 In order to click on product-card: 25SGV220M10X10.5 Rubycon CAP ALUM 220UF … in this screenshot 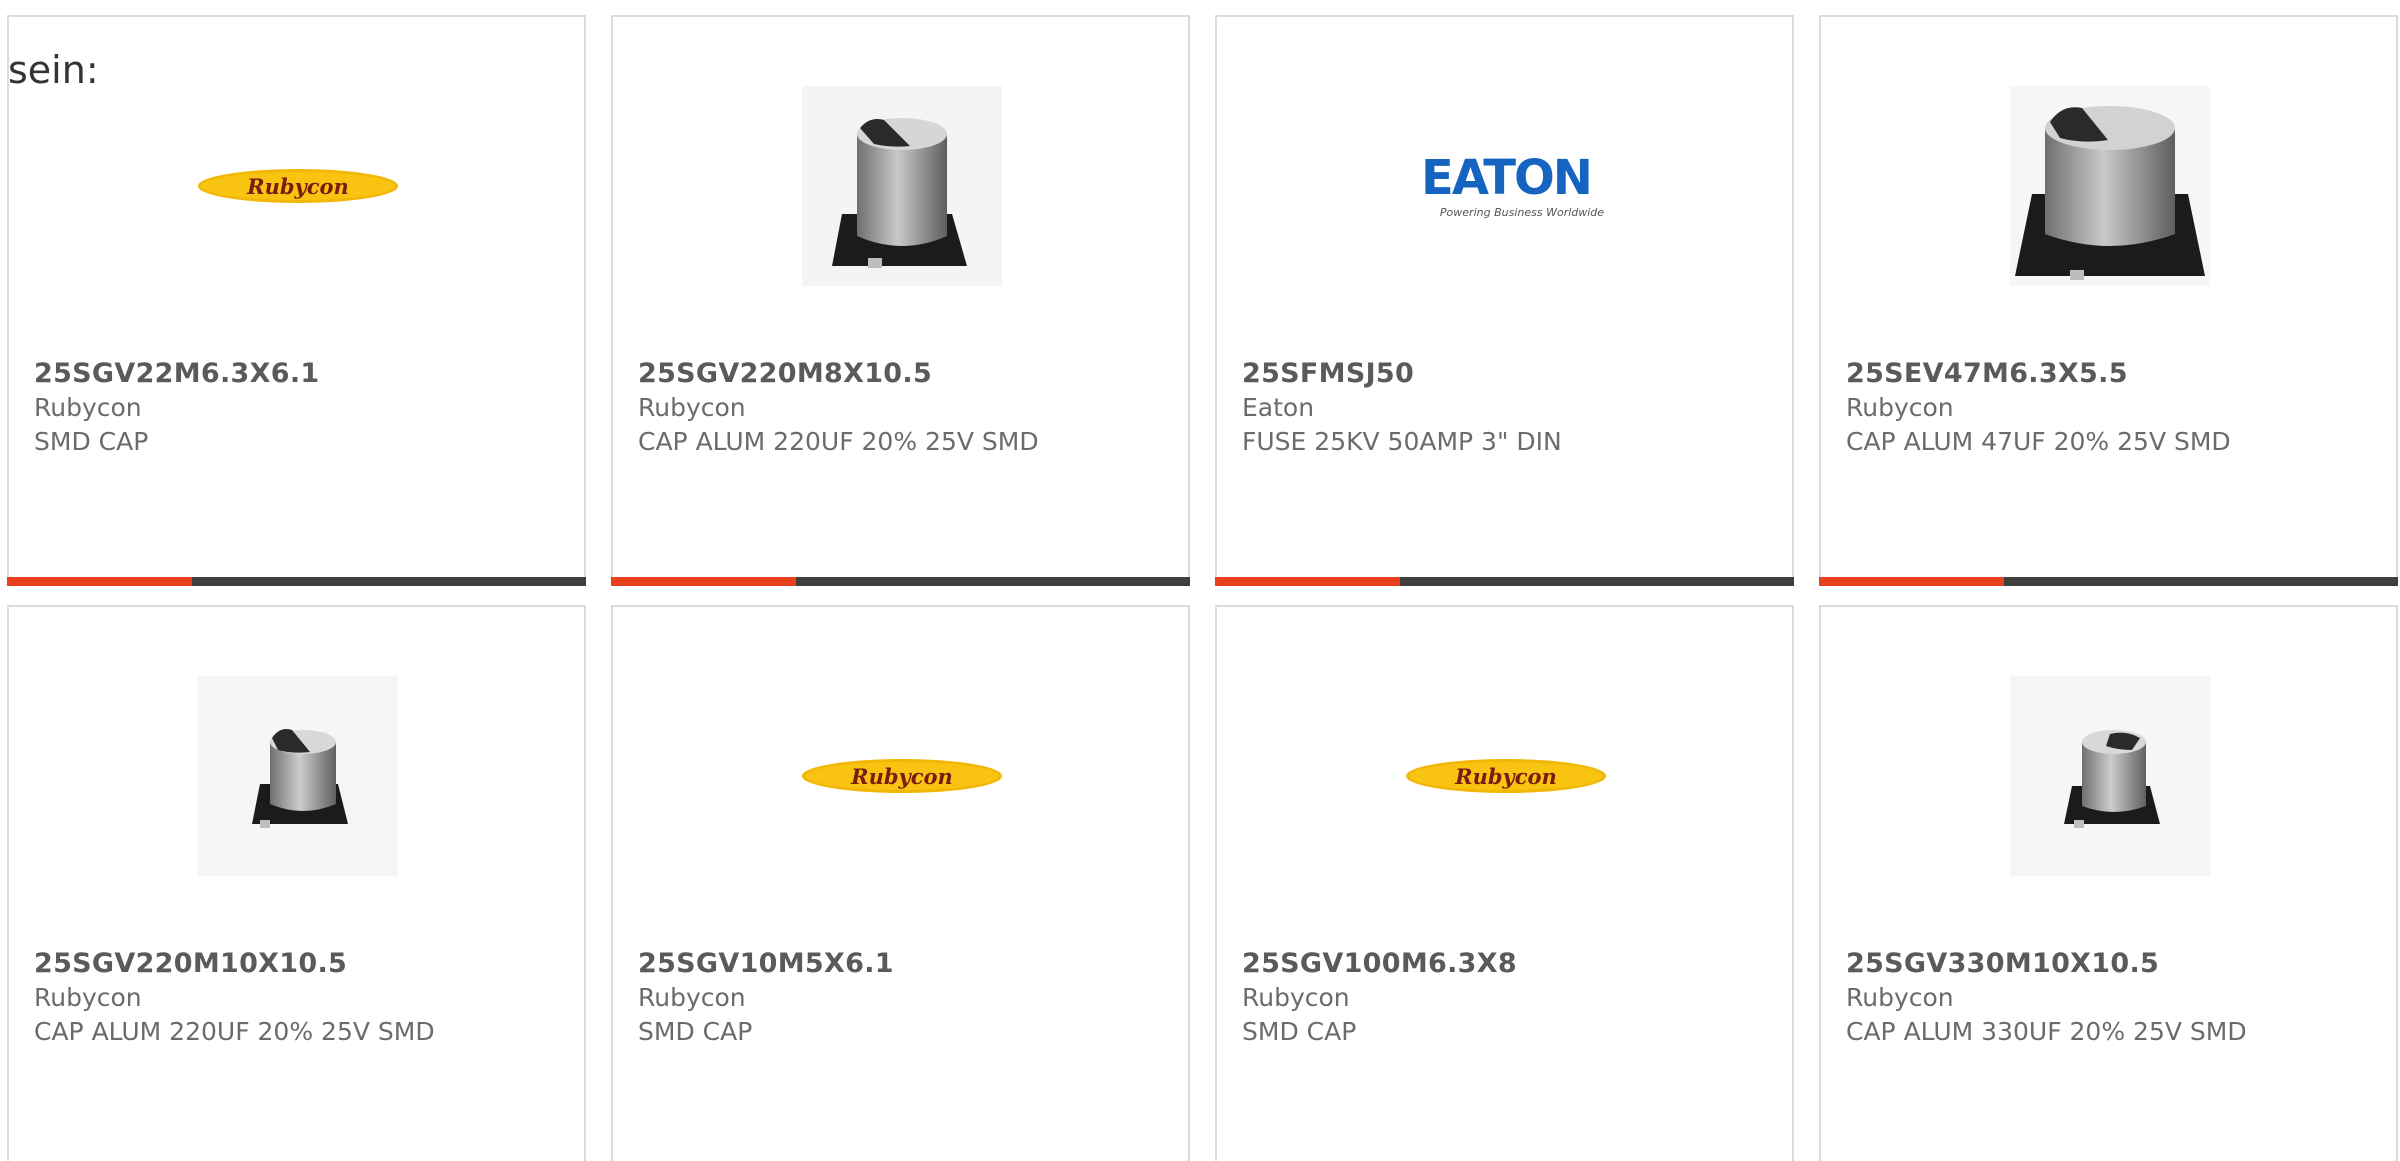, I will do `click(296, 883)`.